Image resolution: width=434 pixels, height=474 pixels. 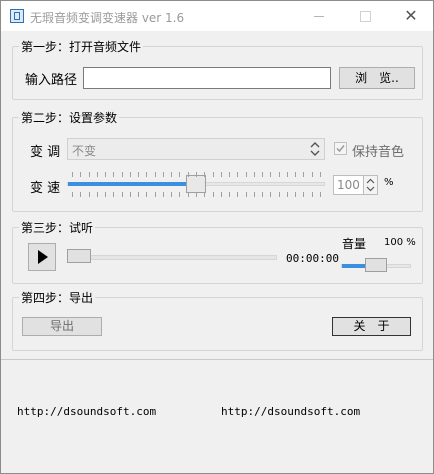 I want to click on speed-spin-buttons, so click(x=370, y=185).